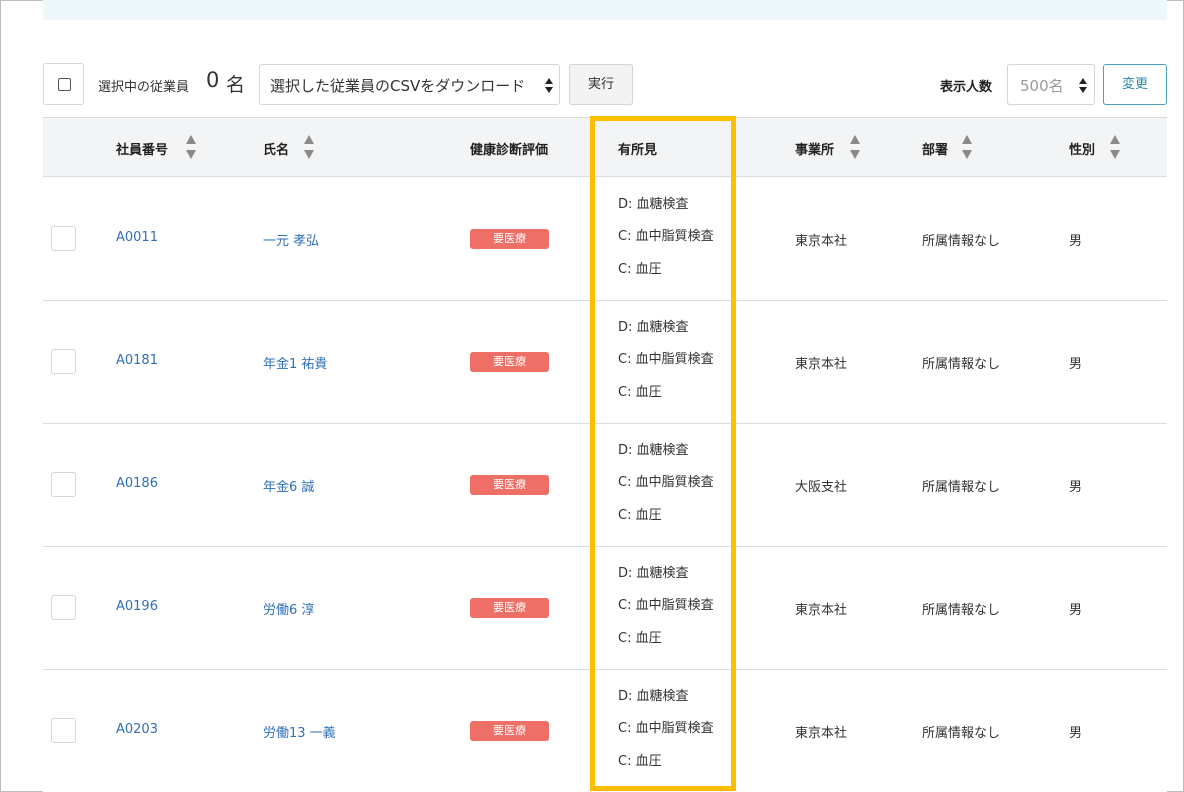  What do you see at coordinates (935, 148) in the screenshot?
I see `header-department: 部署` at bounding box center [935, 148].